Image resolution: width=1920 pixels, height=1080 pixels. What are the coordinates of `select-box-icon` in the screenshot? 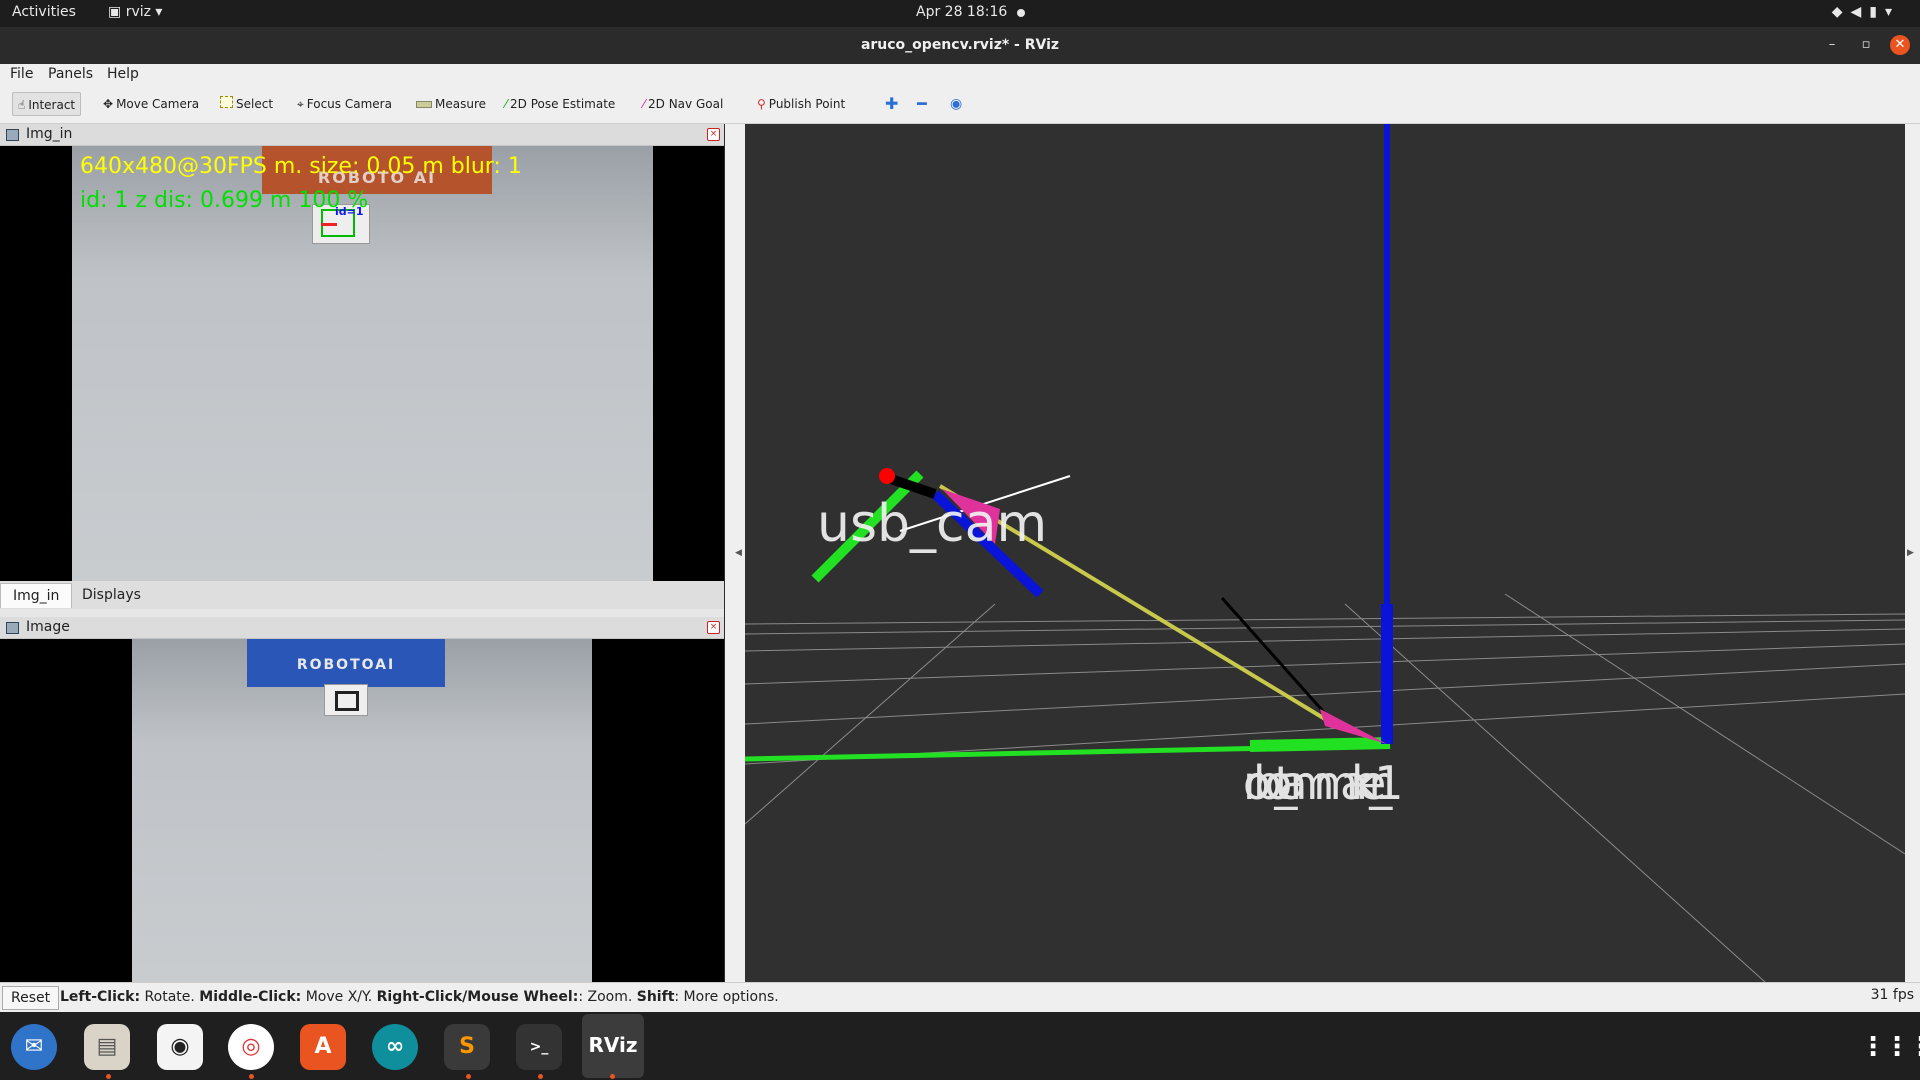 It's located at (226, 102).